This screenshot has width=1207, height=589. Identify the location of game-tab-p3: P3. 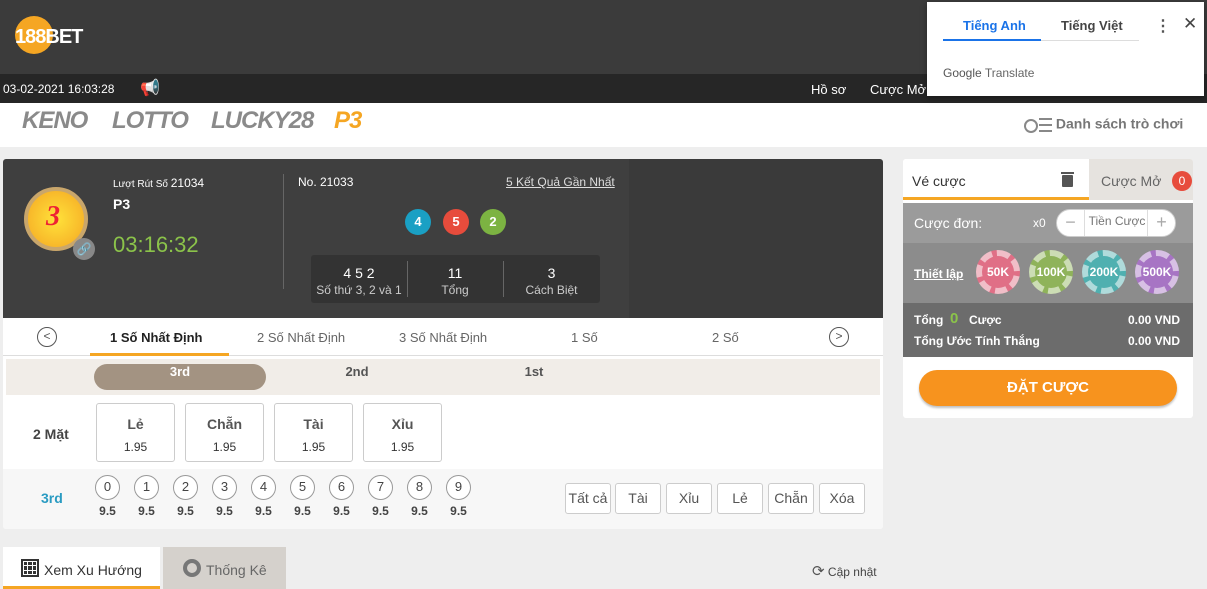
(348, 121).